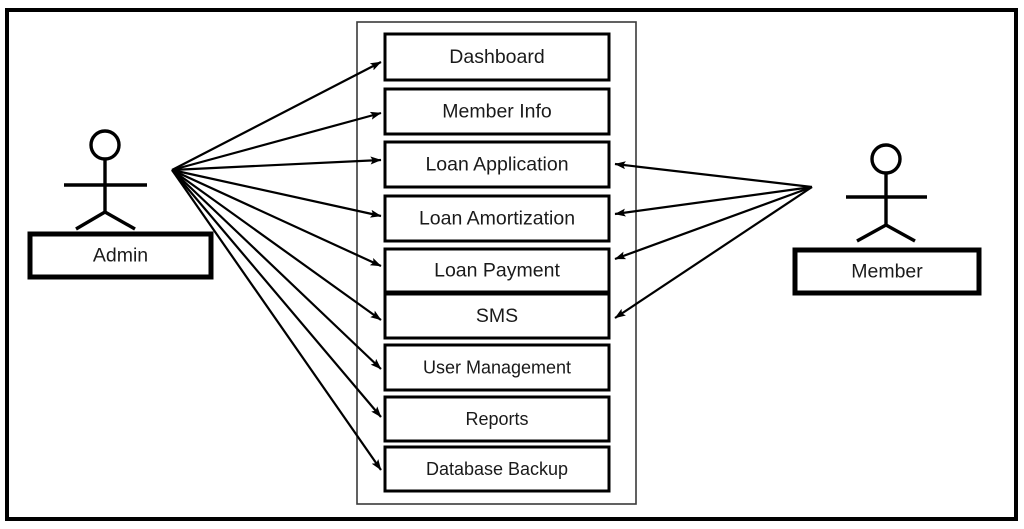 Image resolution: width=1024 pixels, height=529 pixels. I want to click on use-case-loan-payment: Loan Payment, so click(497, 270).